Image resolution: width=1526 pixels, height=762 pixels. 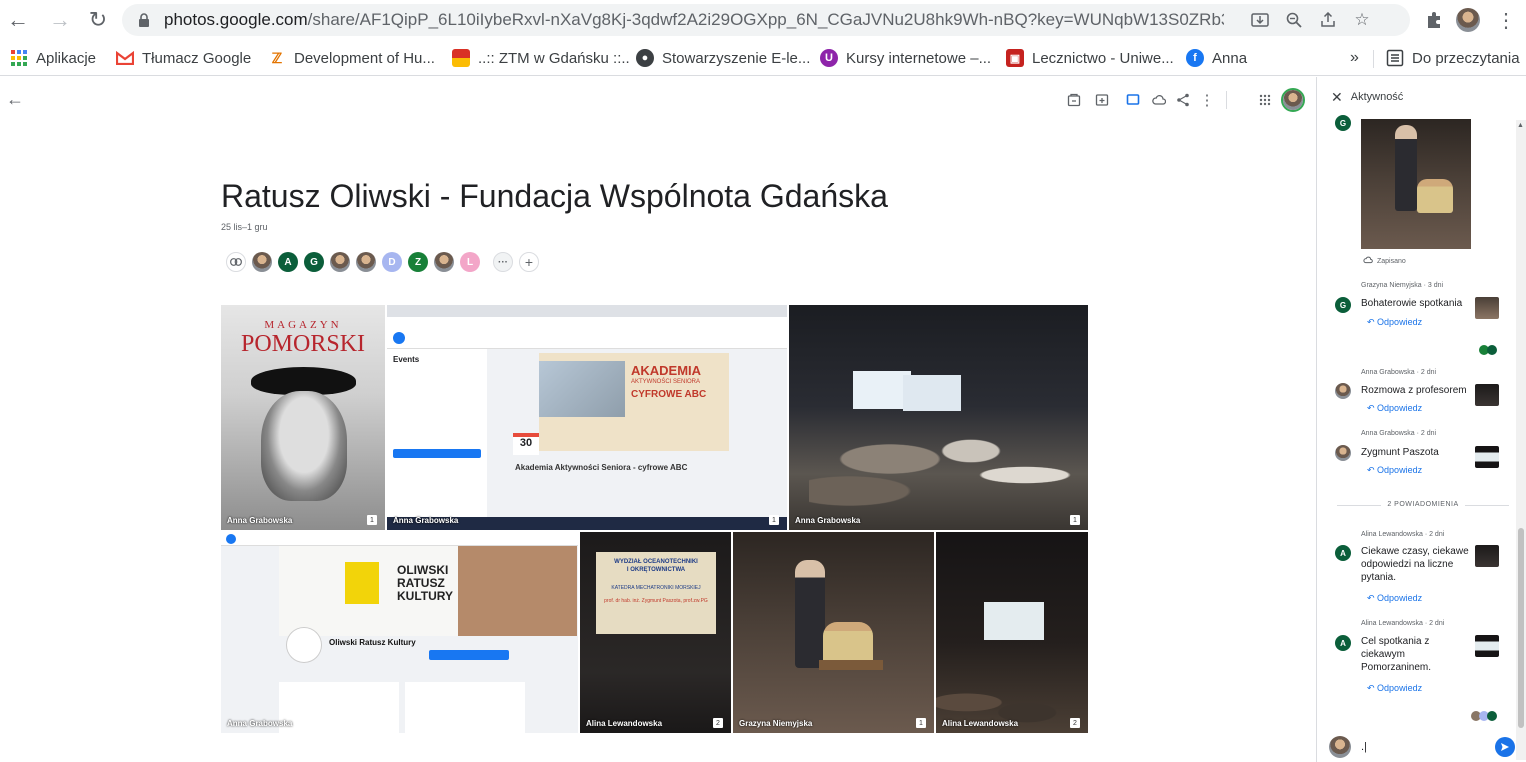 I want to click on scroll-up-arrow-icon: ▲, so click(x=1520, y=125).